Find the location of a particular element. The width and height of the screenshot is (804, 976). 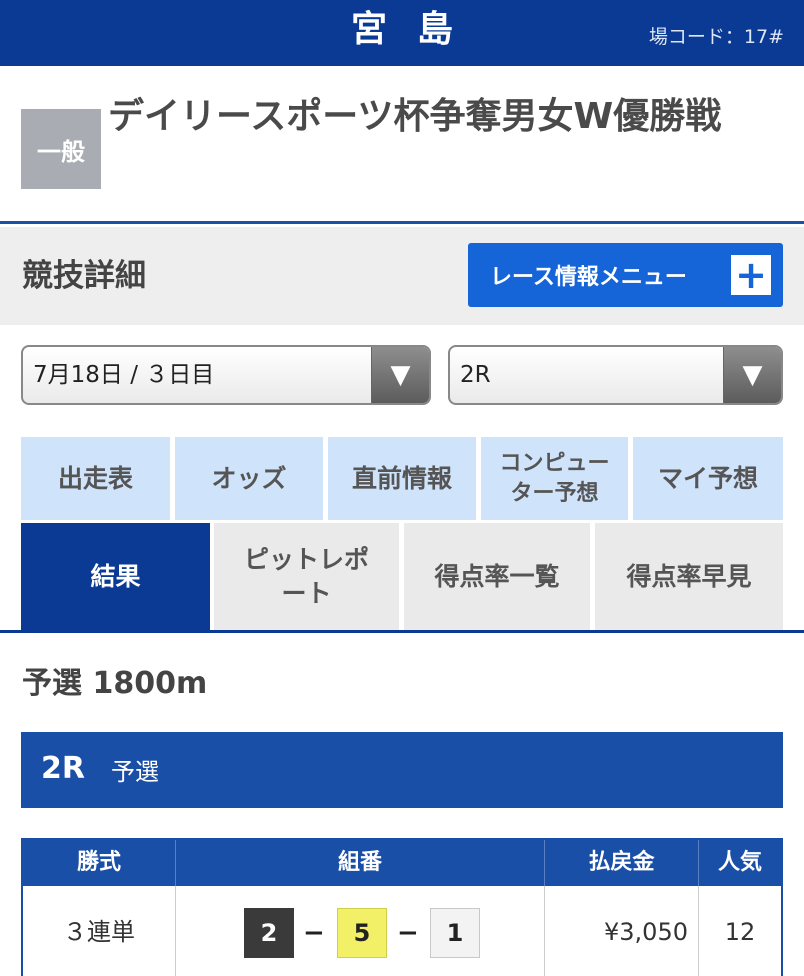

tab-odds: オッズ is located at coordinates (249, 478).